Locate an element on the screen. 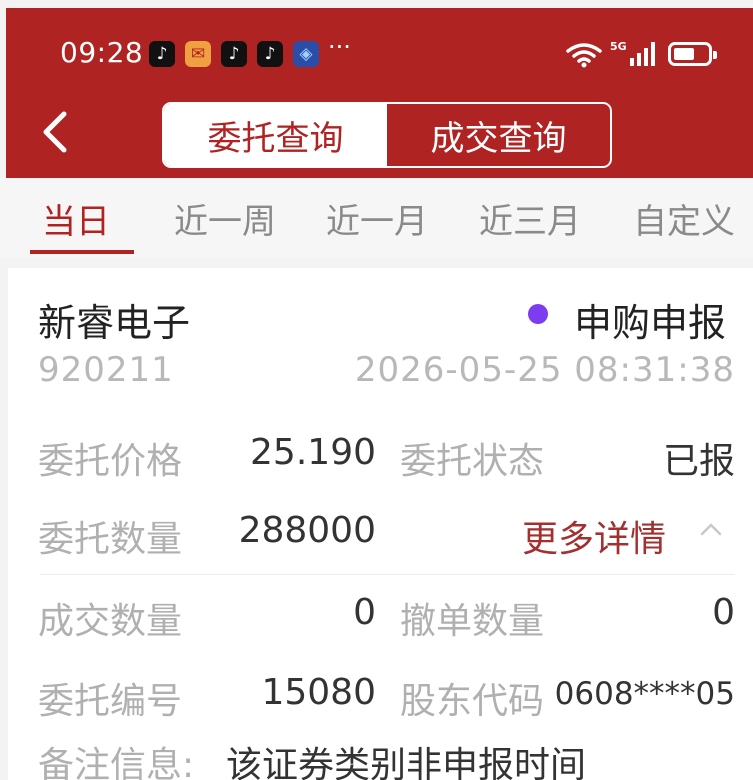  envelope-icon: ✉ is located at coordinates (198, 54).